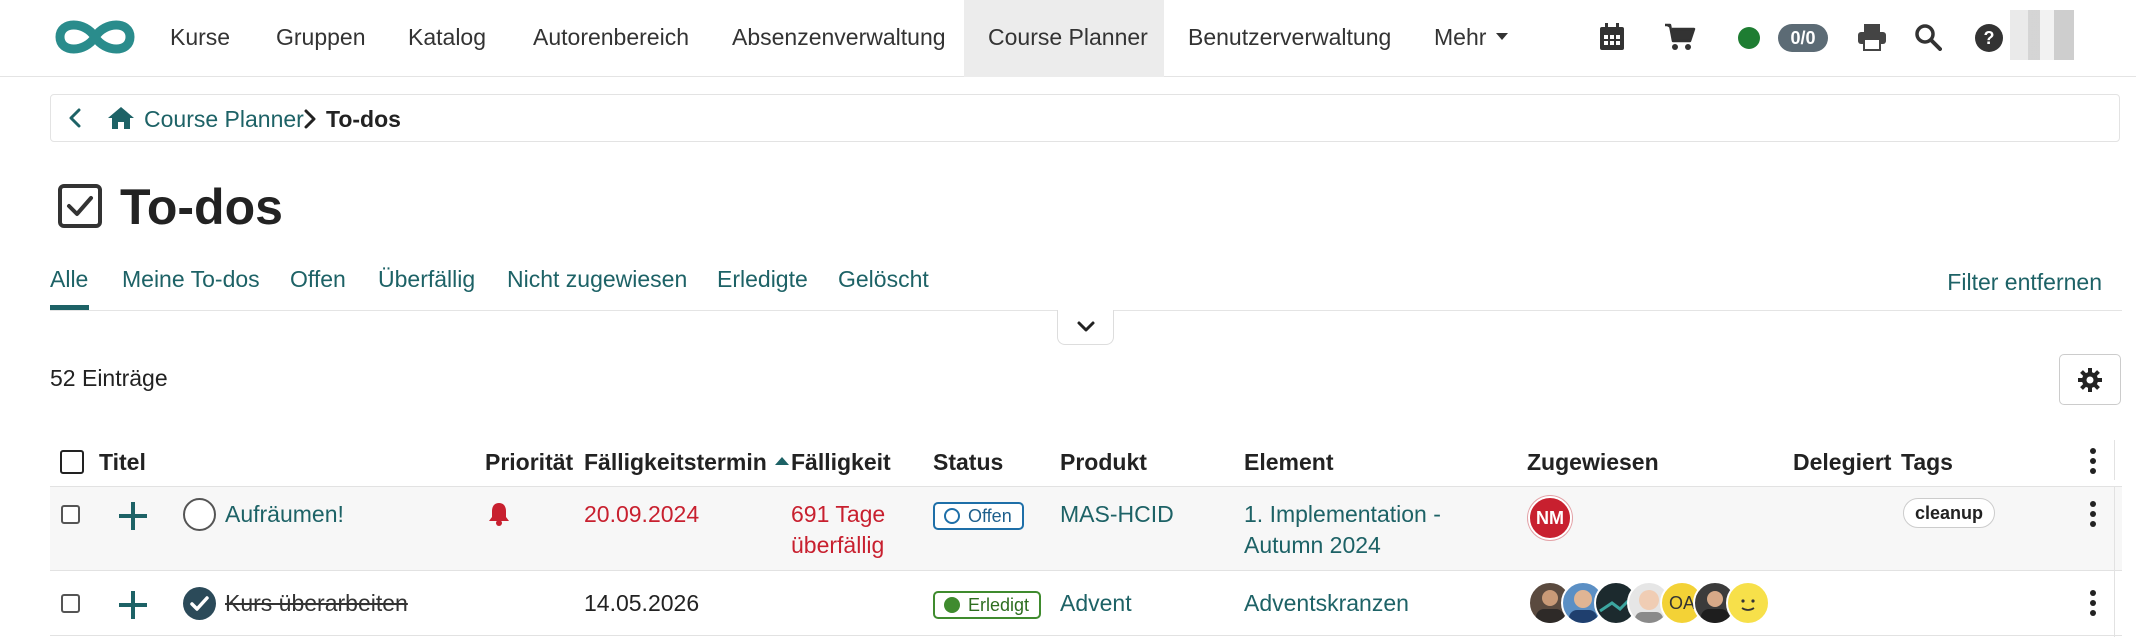 This screenshot has width=2136, height=642. I want to click on cart-icon, so click(1680, 36).